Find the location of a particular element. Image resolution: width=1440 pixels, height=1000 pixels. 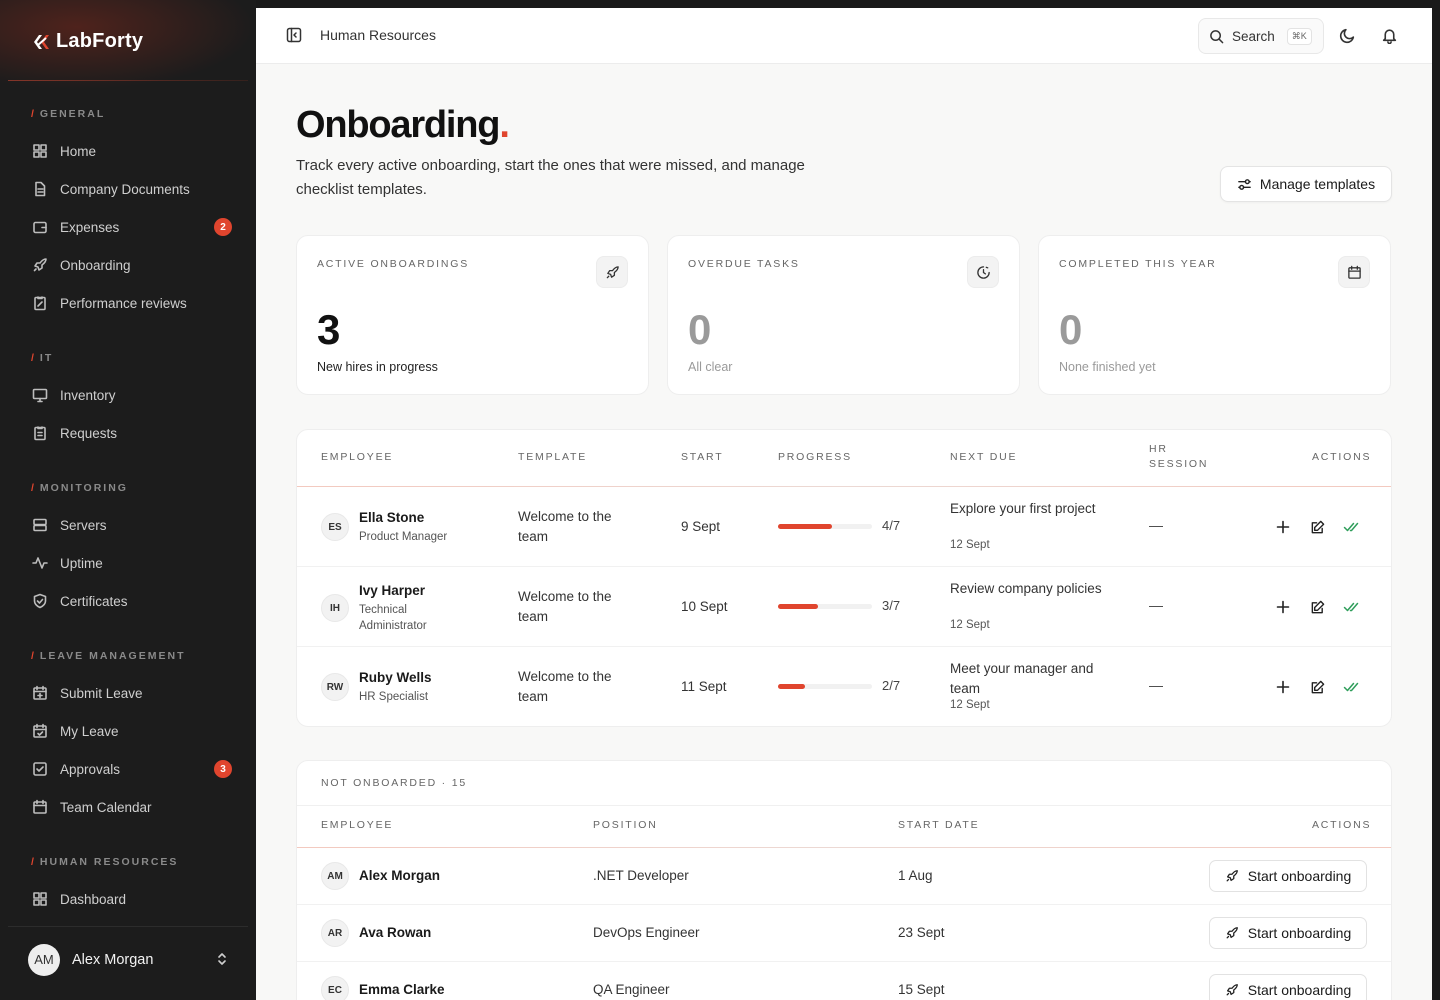

sidebar-item-servers: Servers is located at coordinates (132, 525).